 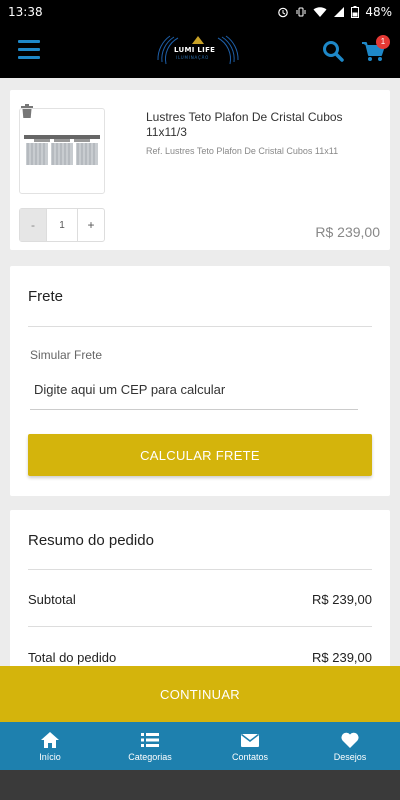 I want to click on battery-icon, so click(x=355, y=12).